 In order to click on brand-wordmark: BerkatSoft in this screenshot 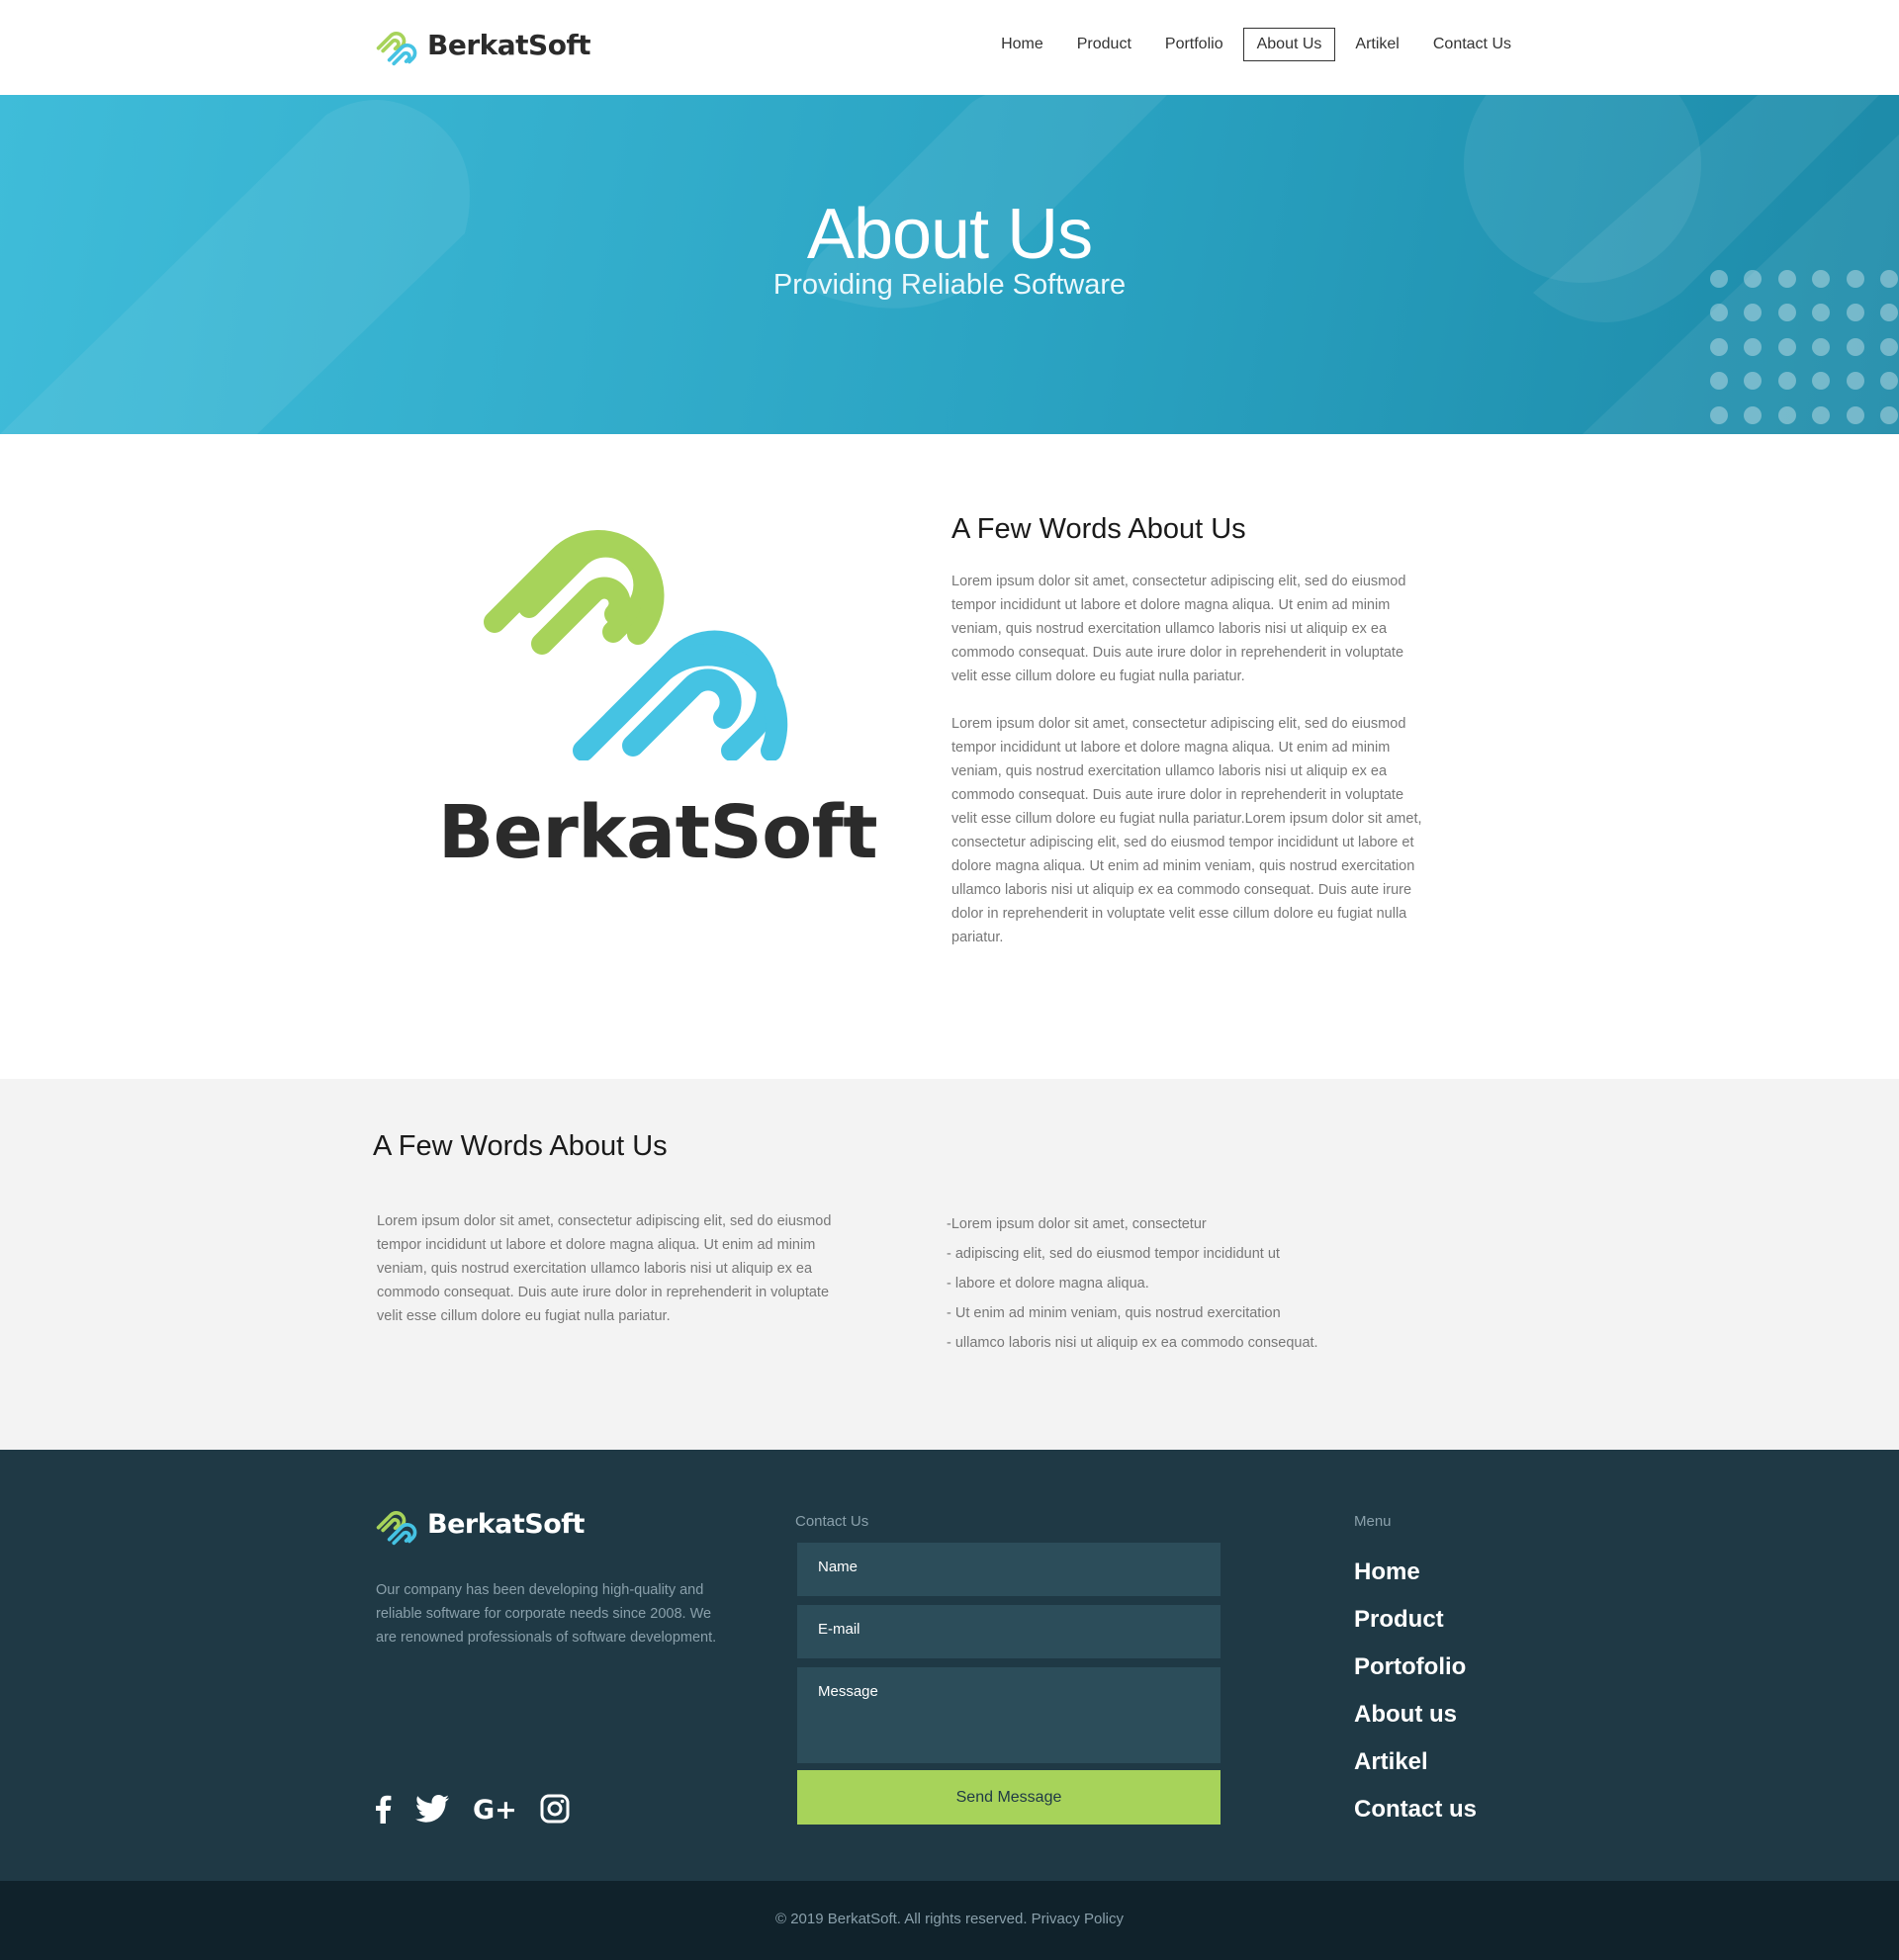, I will do `click(657, 832)`.